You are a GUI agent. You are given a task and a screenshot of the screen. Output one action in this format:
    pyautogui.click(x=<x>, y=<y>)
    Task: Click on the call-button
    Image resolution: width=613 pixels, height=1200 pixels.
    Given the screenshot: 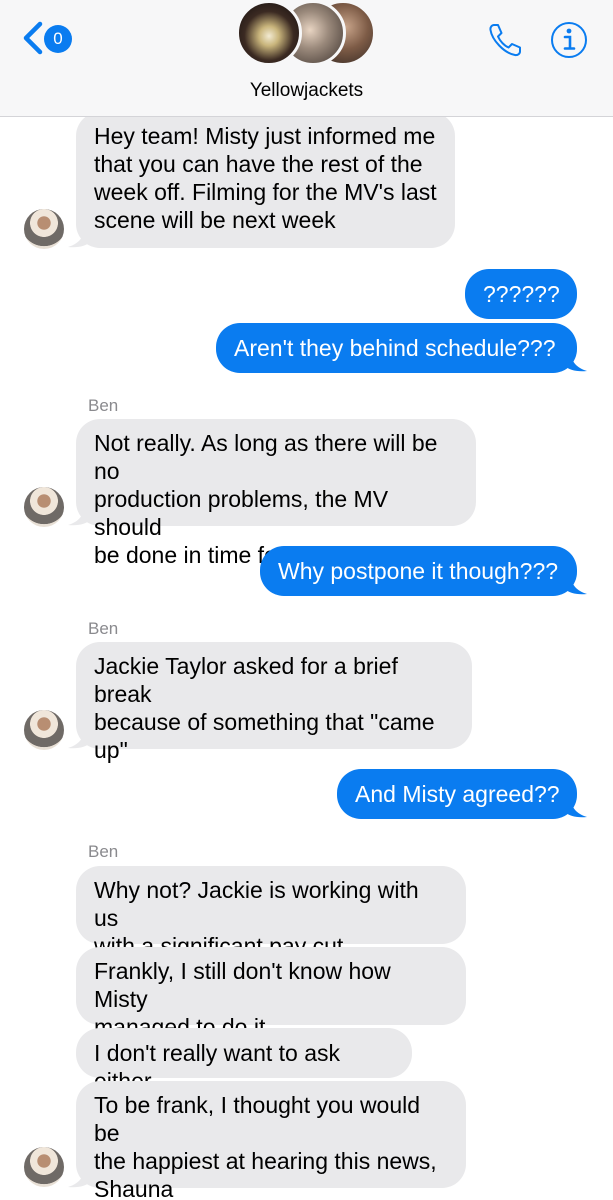 What is the action you would take?
    pyautogui.click(x=506, y=40)
    